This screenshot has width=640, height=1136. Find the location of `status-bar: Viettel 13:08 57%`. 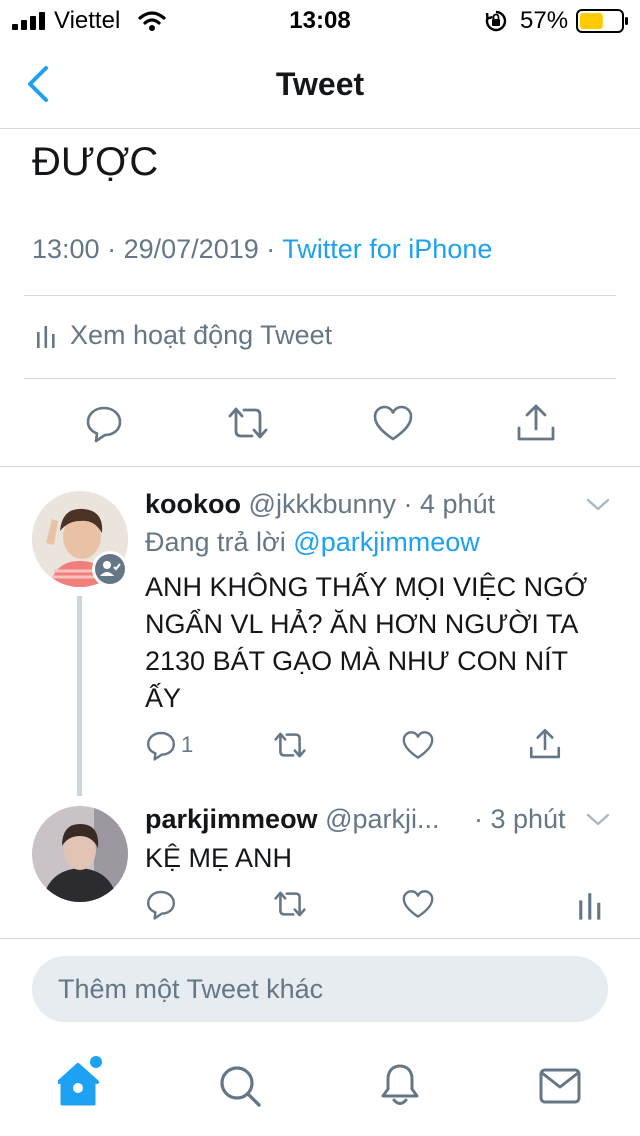

status-bar: Viettel 13:08 57% is located at coordinates (320, 20).